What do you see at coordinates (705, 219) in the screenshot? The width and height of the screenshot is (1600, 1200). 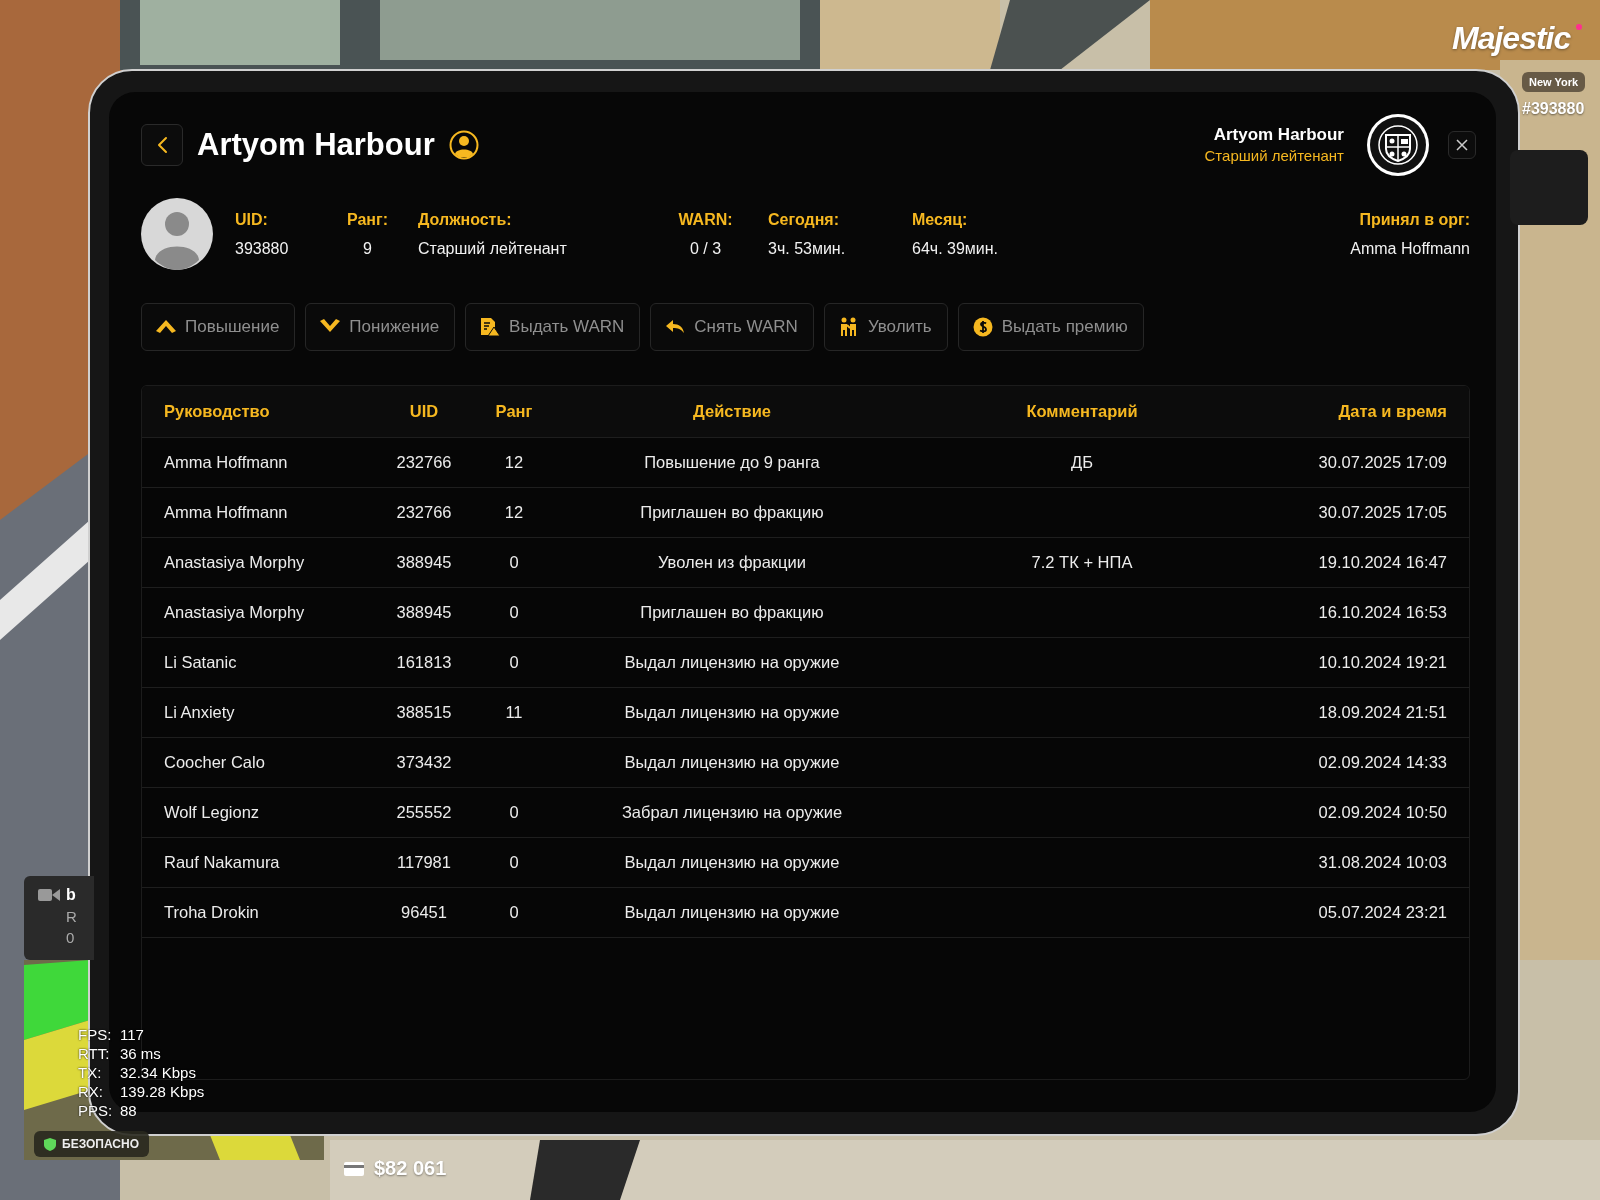 I see `stat-label: WARN:` at bounding box center [705, 219].